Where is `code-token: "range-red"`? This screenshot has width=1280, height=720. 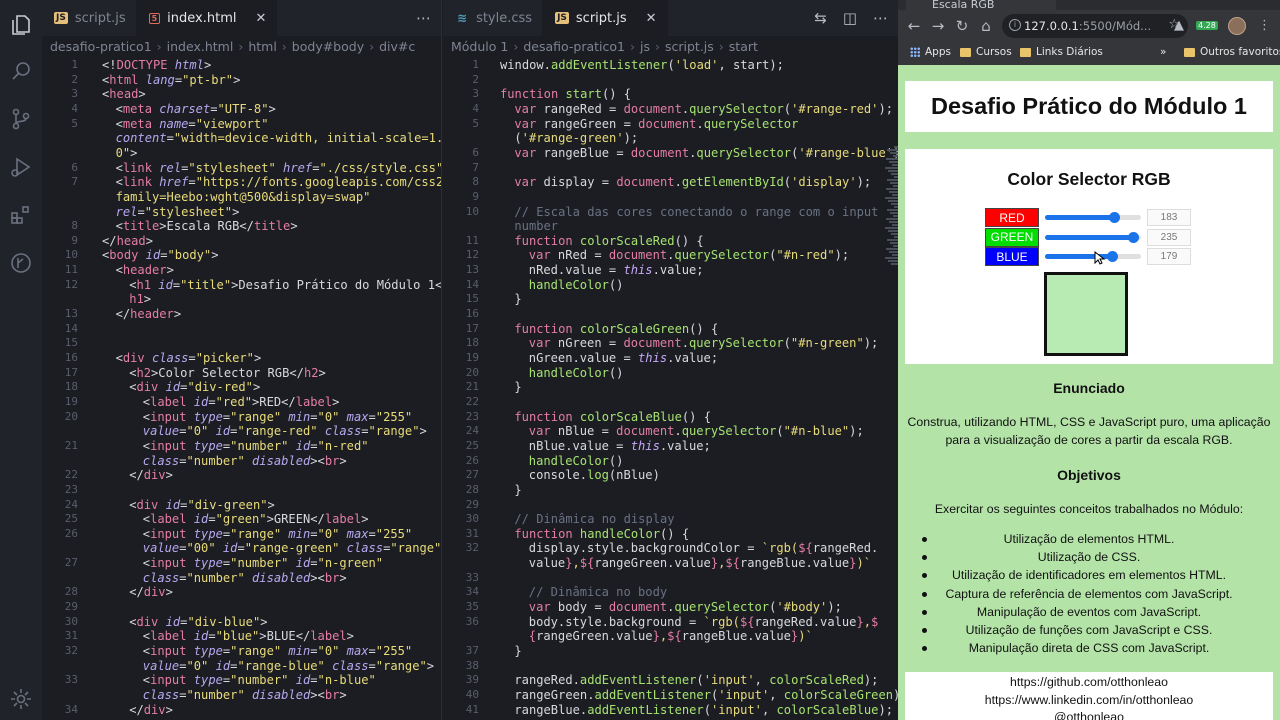
code-token: "range-red" is located at coordinates (277, 431).